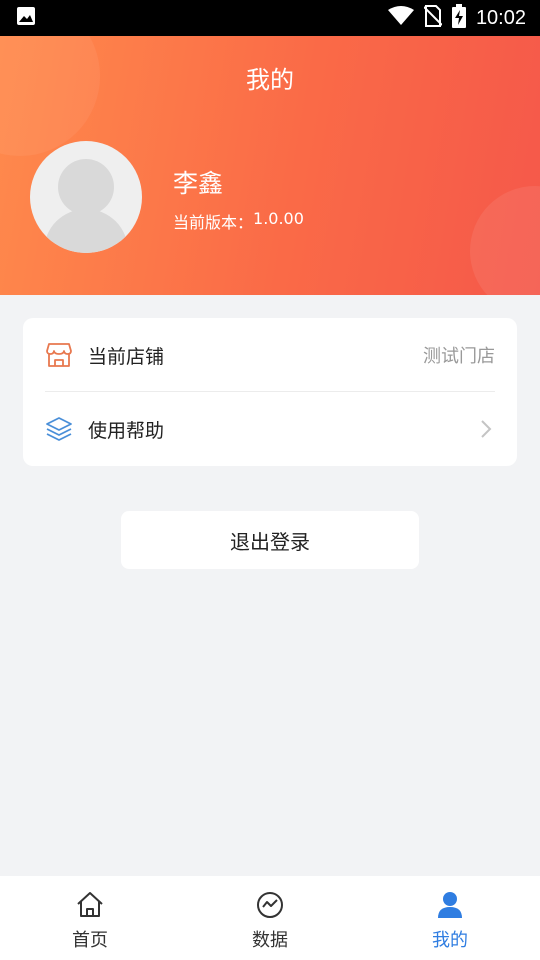 The width and height of the screenshot is (540, 960). I want to click on avatar-head, so click(86, 187).